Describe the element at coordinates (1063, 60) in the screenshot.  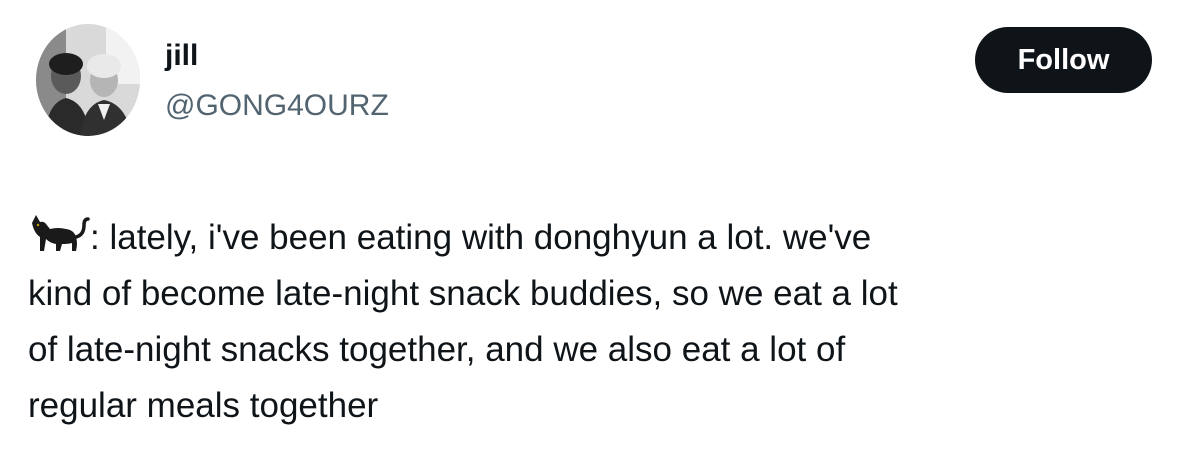
I see `follow-button: Follow` at that location.